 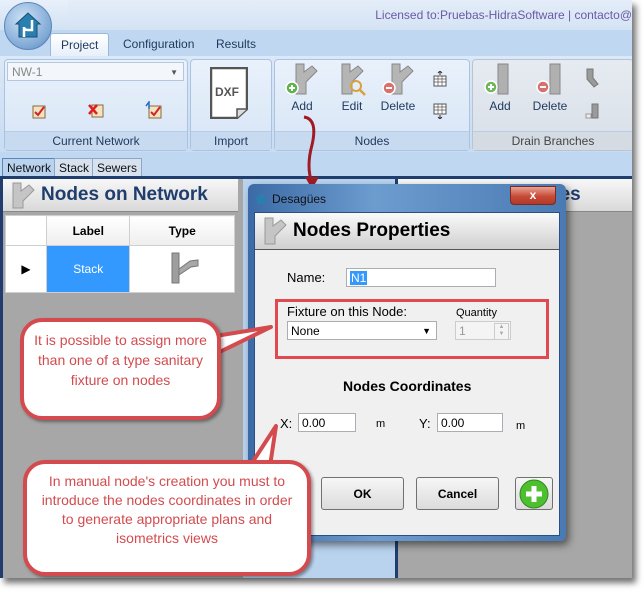 I want to click on tab-project: Project, so click(x=80, y=45).